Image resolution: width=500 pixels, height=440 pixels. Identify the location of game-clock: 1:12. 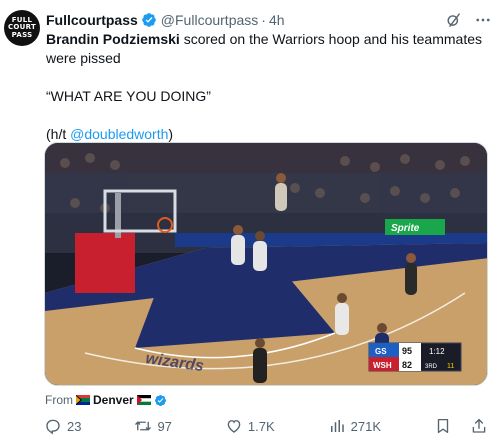
(437, 351).